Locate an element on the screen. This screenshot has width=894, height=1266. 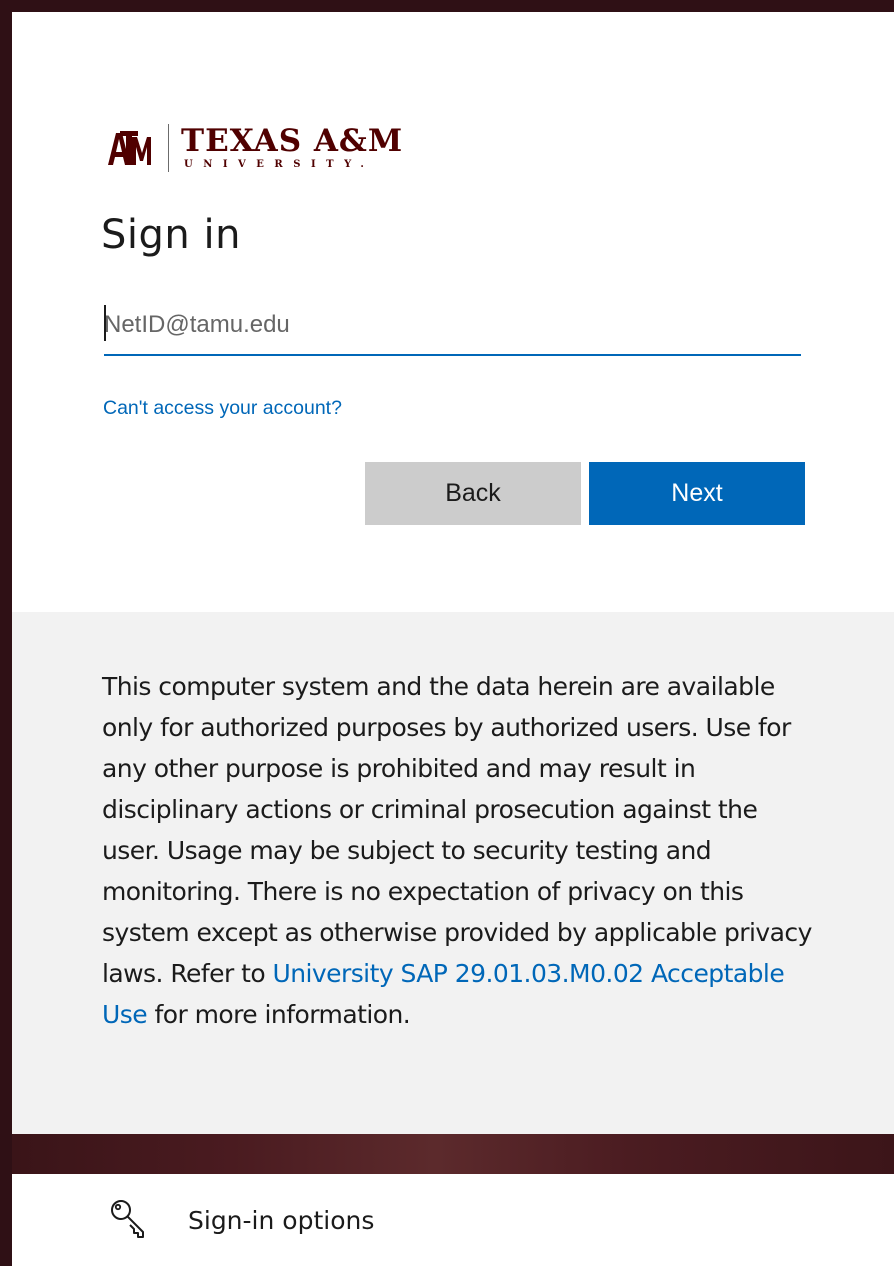
background-band is located at coordinates (453, 1154).